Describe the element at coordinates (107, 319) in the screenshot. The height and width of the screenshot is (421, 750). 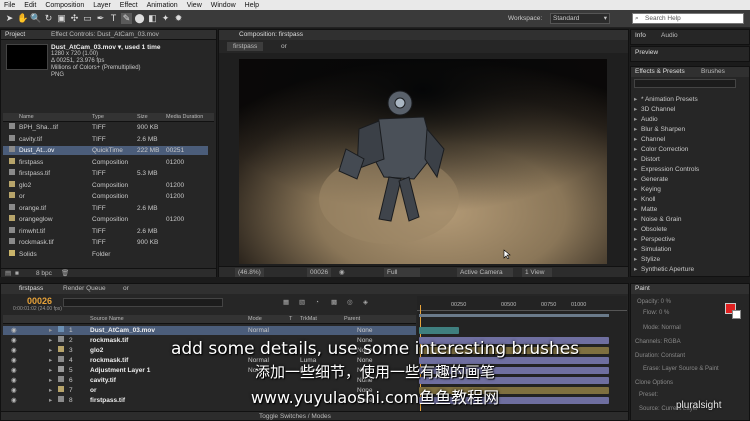
I see `header-source-name: Source Name` at that location.